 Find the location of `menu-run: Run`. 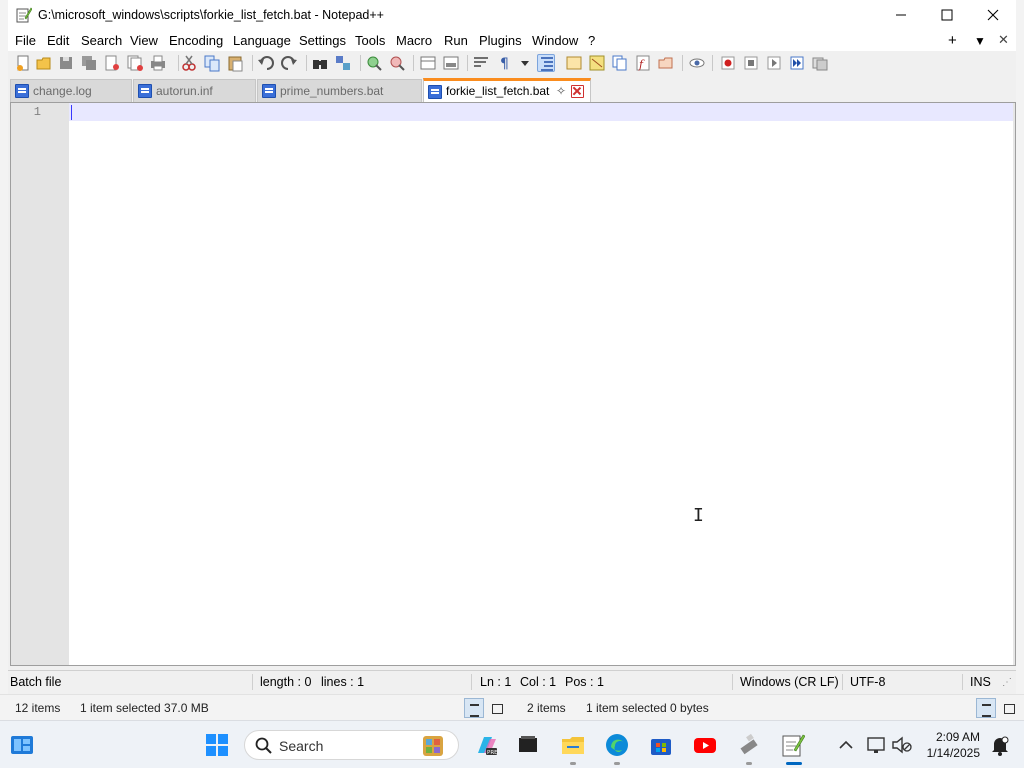

menu-run: Run is located at coordinates (456, 40).